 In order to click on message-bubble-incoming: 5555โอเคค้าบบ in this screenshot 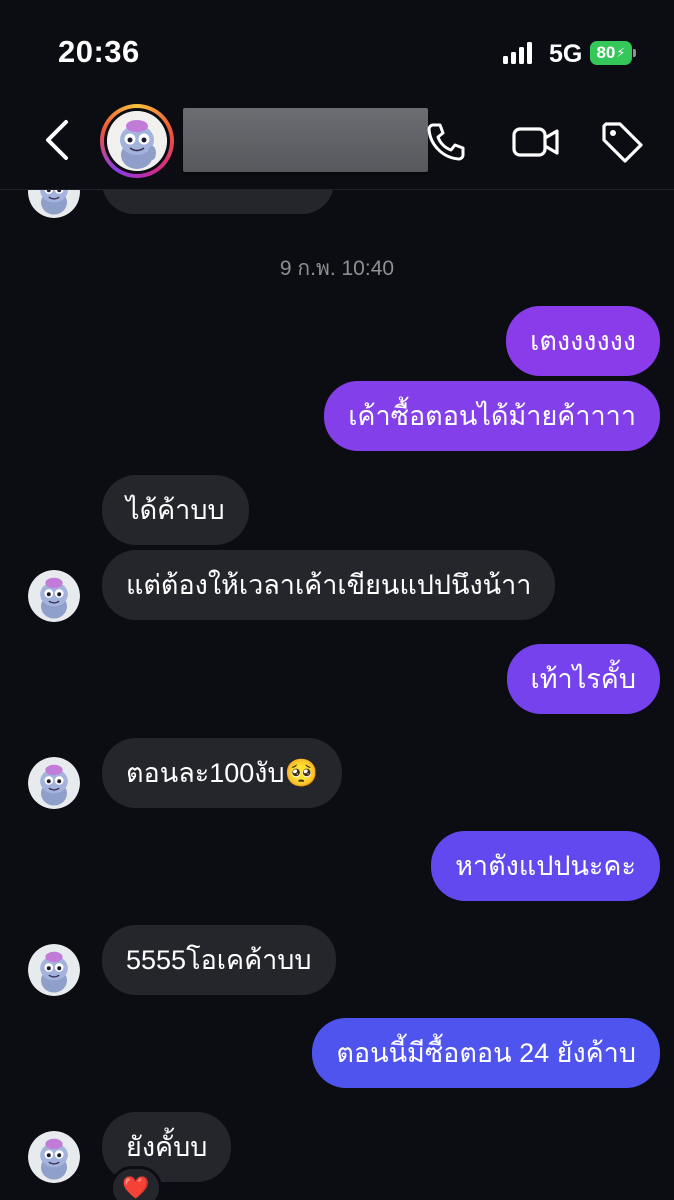, I will do `click(219, 960)`.